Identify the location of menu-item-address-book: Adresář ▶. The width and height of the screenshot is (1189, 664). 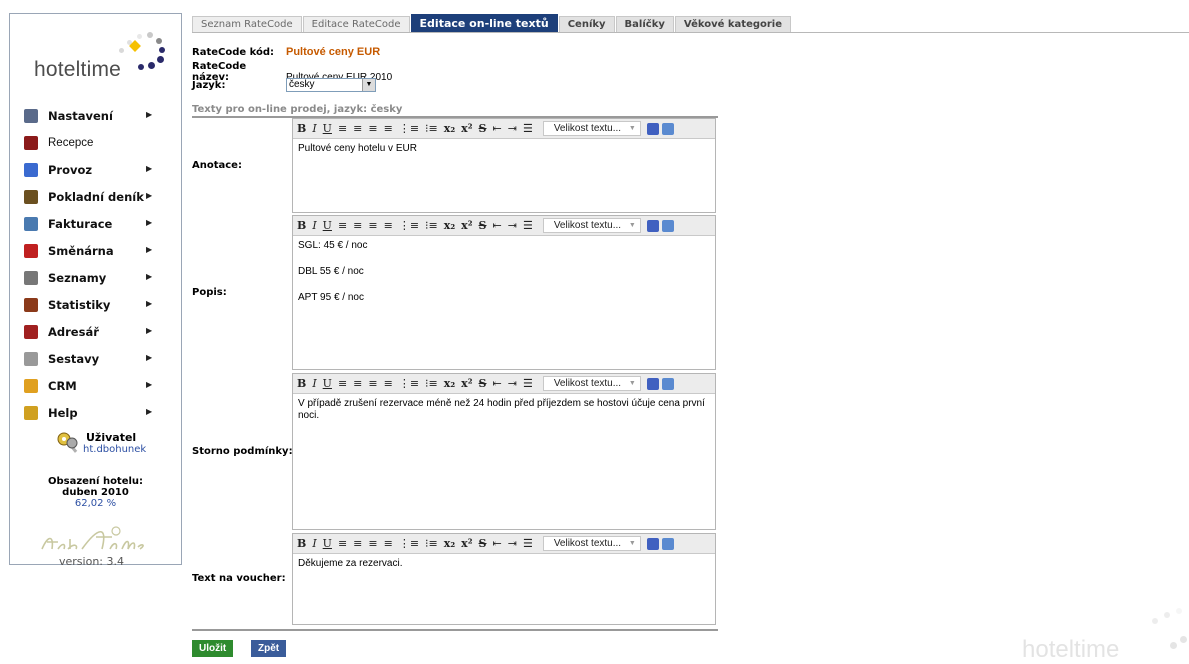
(95, 331).